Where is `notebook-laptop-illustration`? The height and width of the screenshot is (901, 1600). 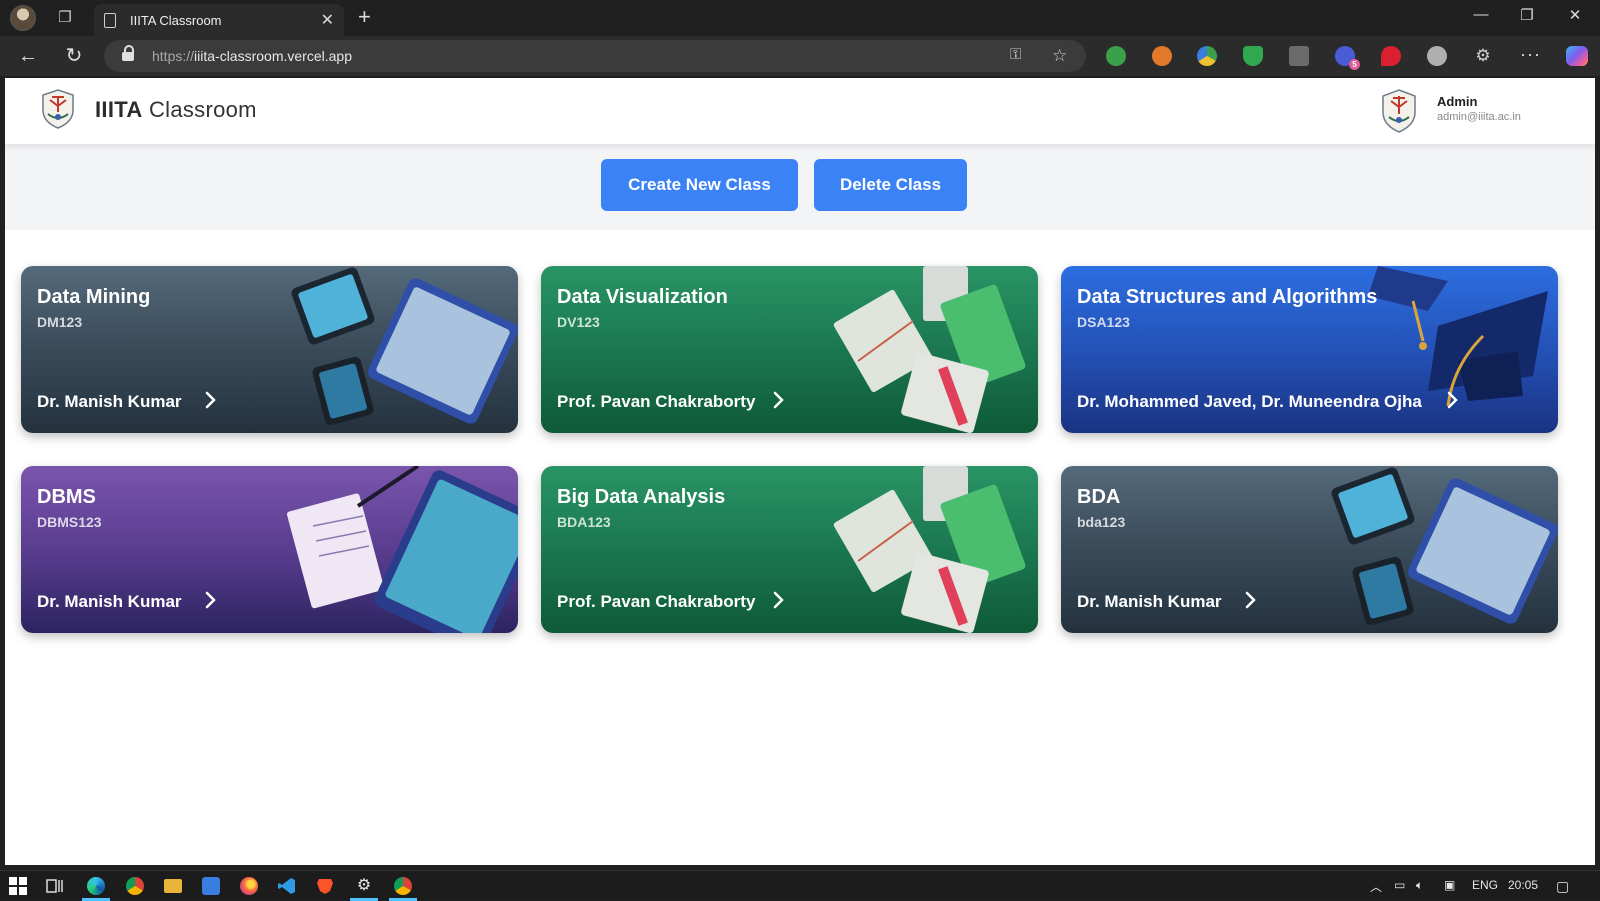
notebook-laptop-illustration is located at coordinates (402, 549).